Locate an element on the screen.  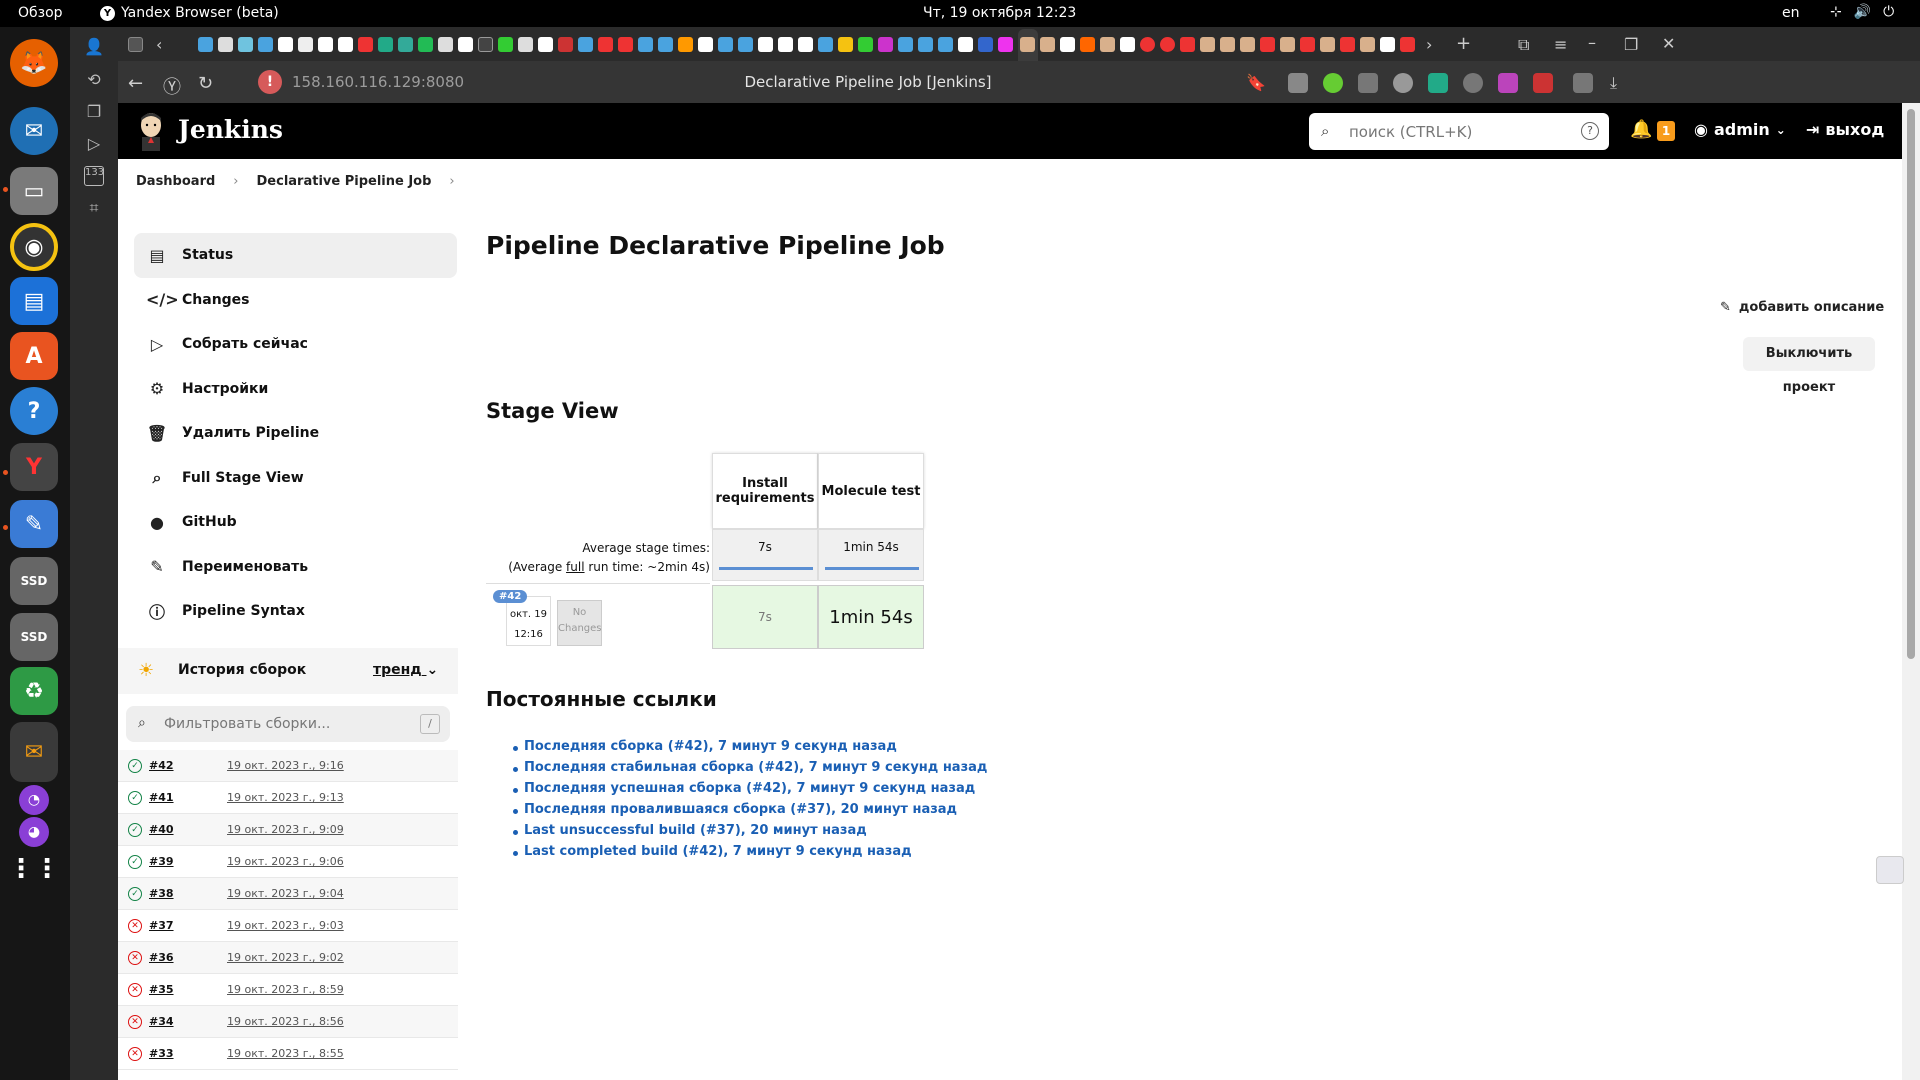
build-date: 19 окт. 2023 г., 8:55 is located at coordinates (285, 1053).